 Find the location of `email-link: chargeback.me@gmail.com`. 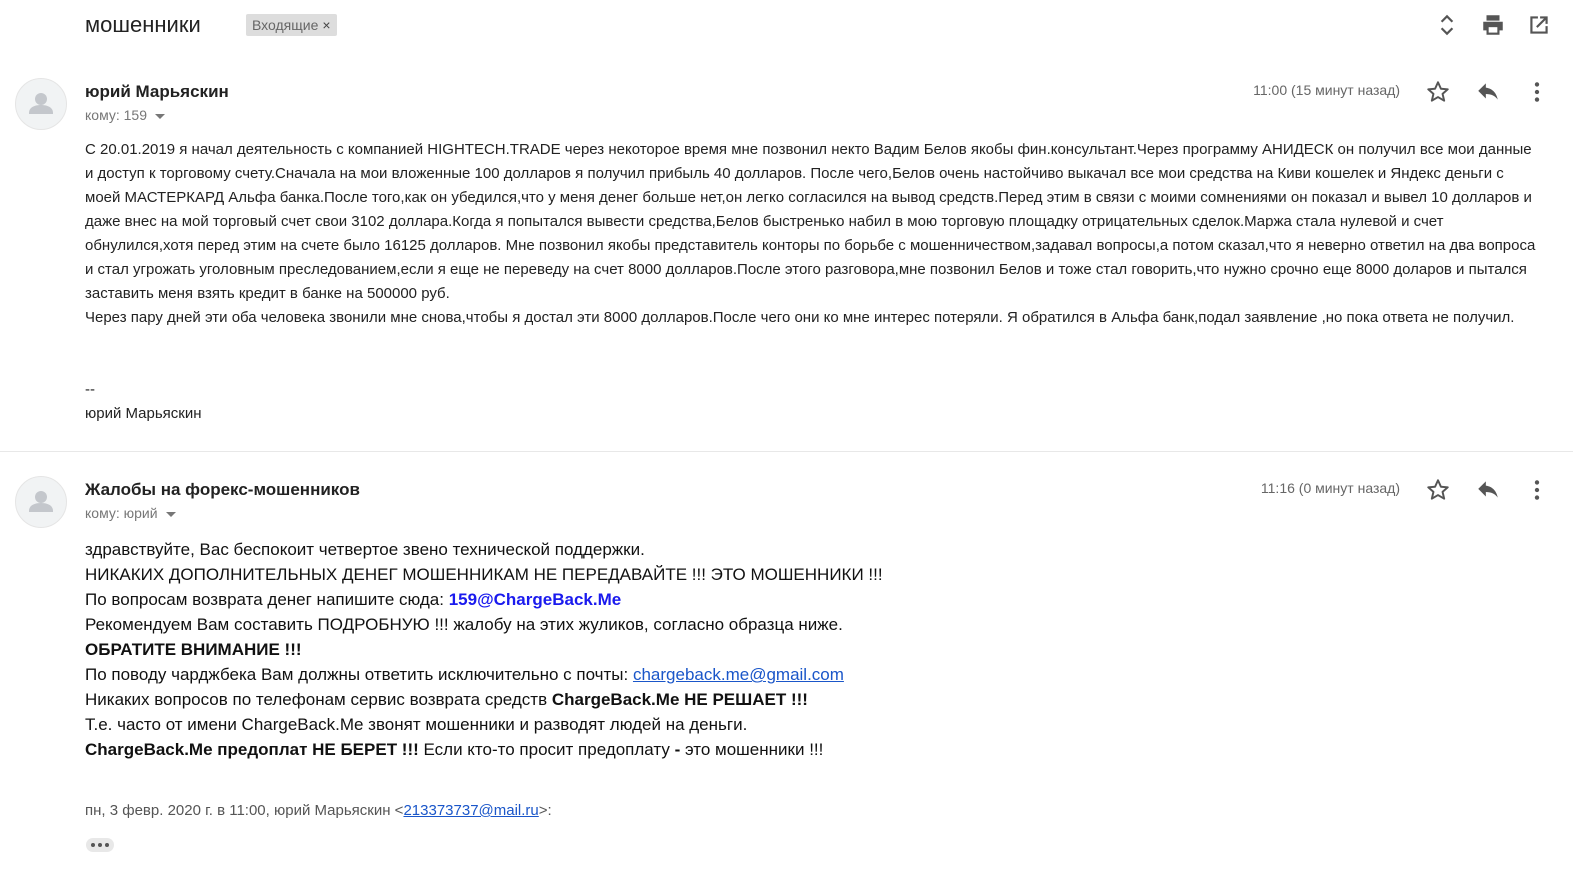

email-link: chargeback.me@gmail.com is located at coordinates (738, 674).